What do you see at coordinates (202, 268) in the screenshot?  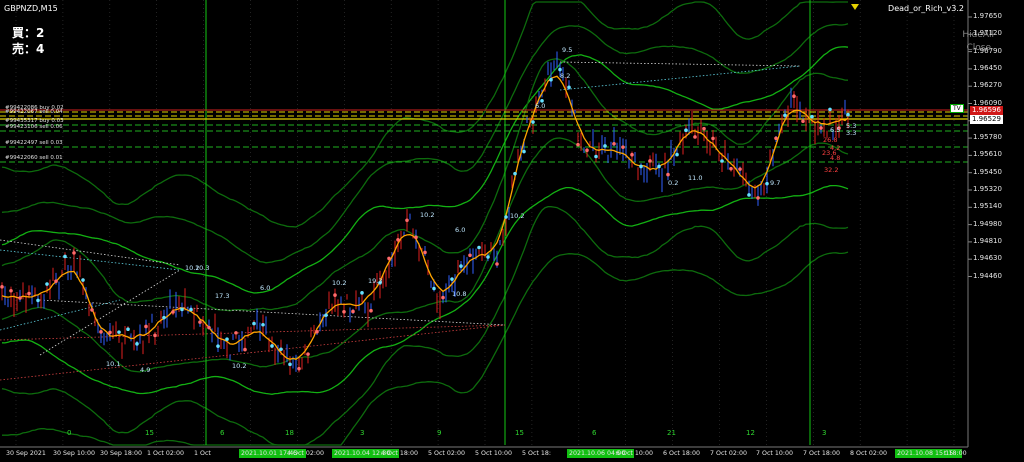 I see `trade-annotation: 10.3` at bounding box center [202, 268].